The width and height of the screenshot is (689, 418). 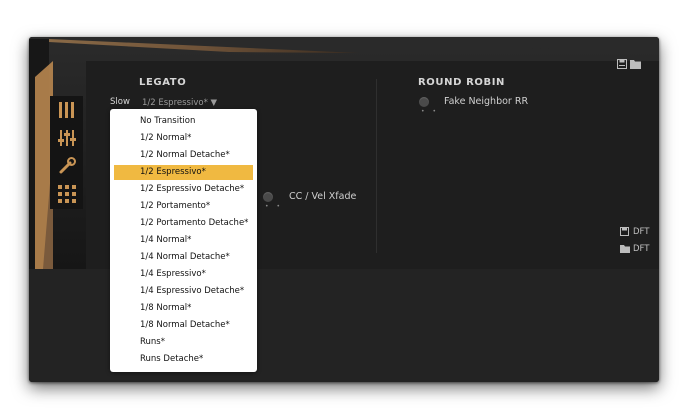 I want to click on menu-item: 1/4 Normal*, so click(x=183, y=240).